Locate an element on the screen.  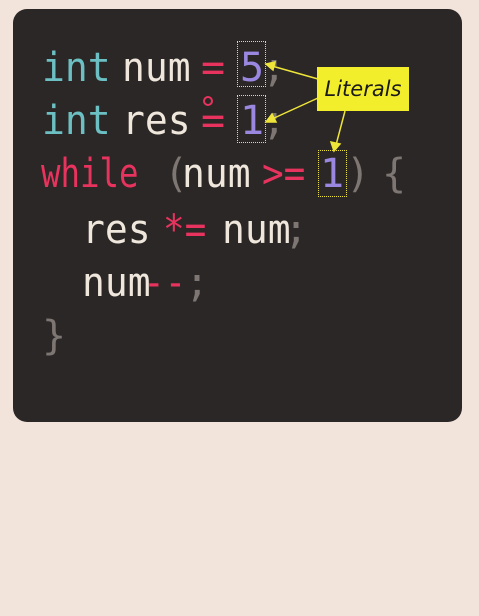
literals-label: Literals is located at coordinates (363, 89).